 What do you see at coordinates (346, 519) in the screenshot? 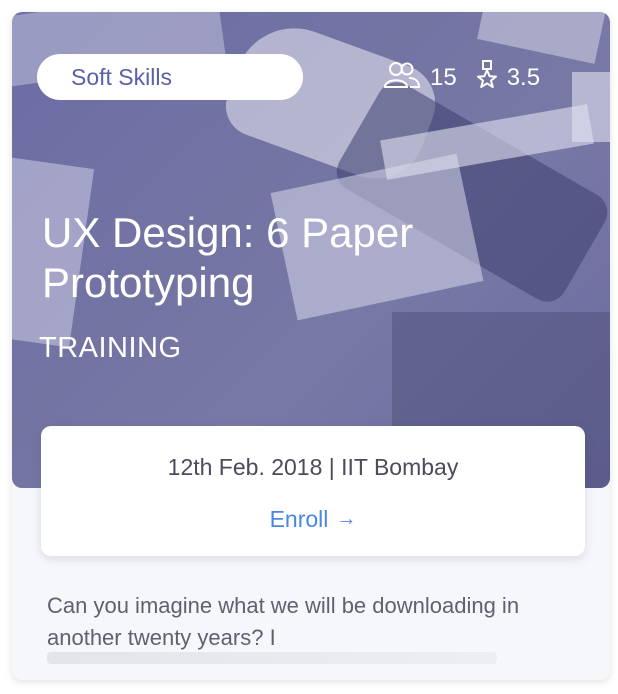
I see `arrow-right-icon: →` at bounding box center [346, 519].